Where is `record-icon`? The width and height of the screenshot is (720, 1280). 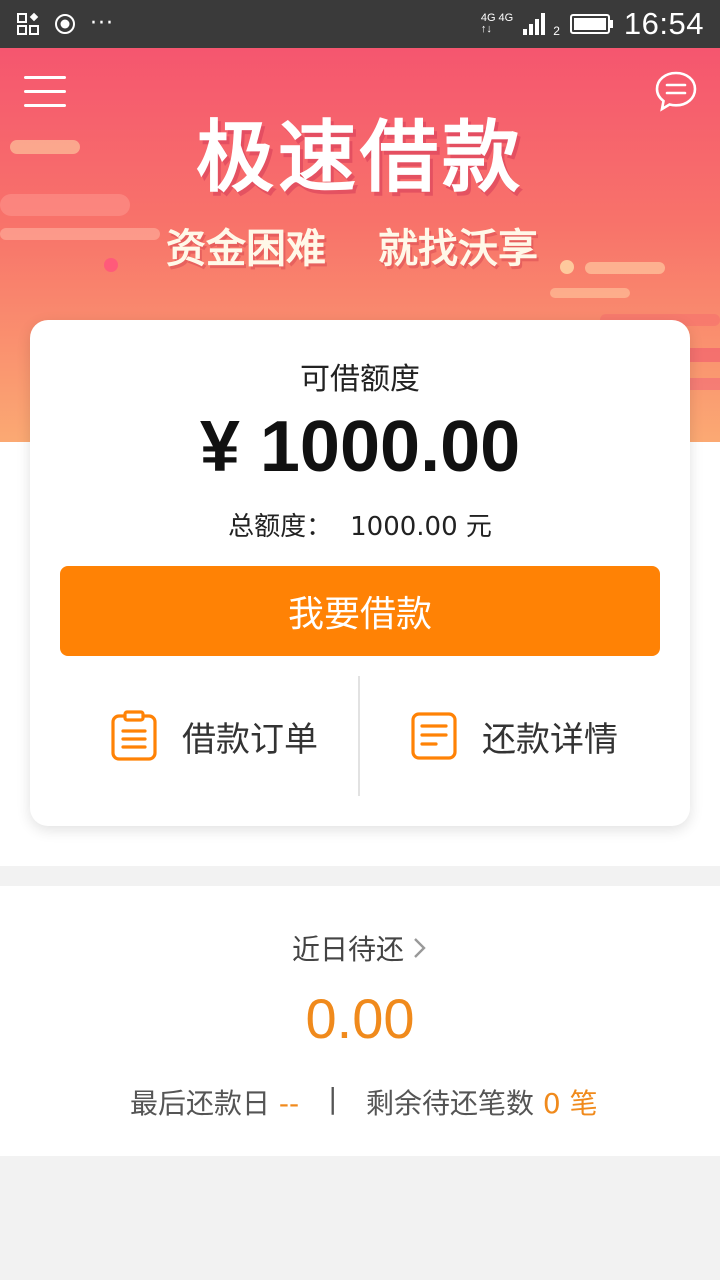 record-icon is located at coordinates (65, 24).